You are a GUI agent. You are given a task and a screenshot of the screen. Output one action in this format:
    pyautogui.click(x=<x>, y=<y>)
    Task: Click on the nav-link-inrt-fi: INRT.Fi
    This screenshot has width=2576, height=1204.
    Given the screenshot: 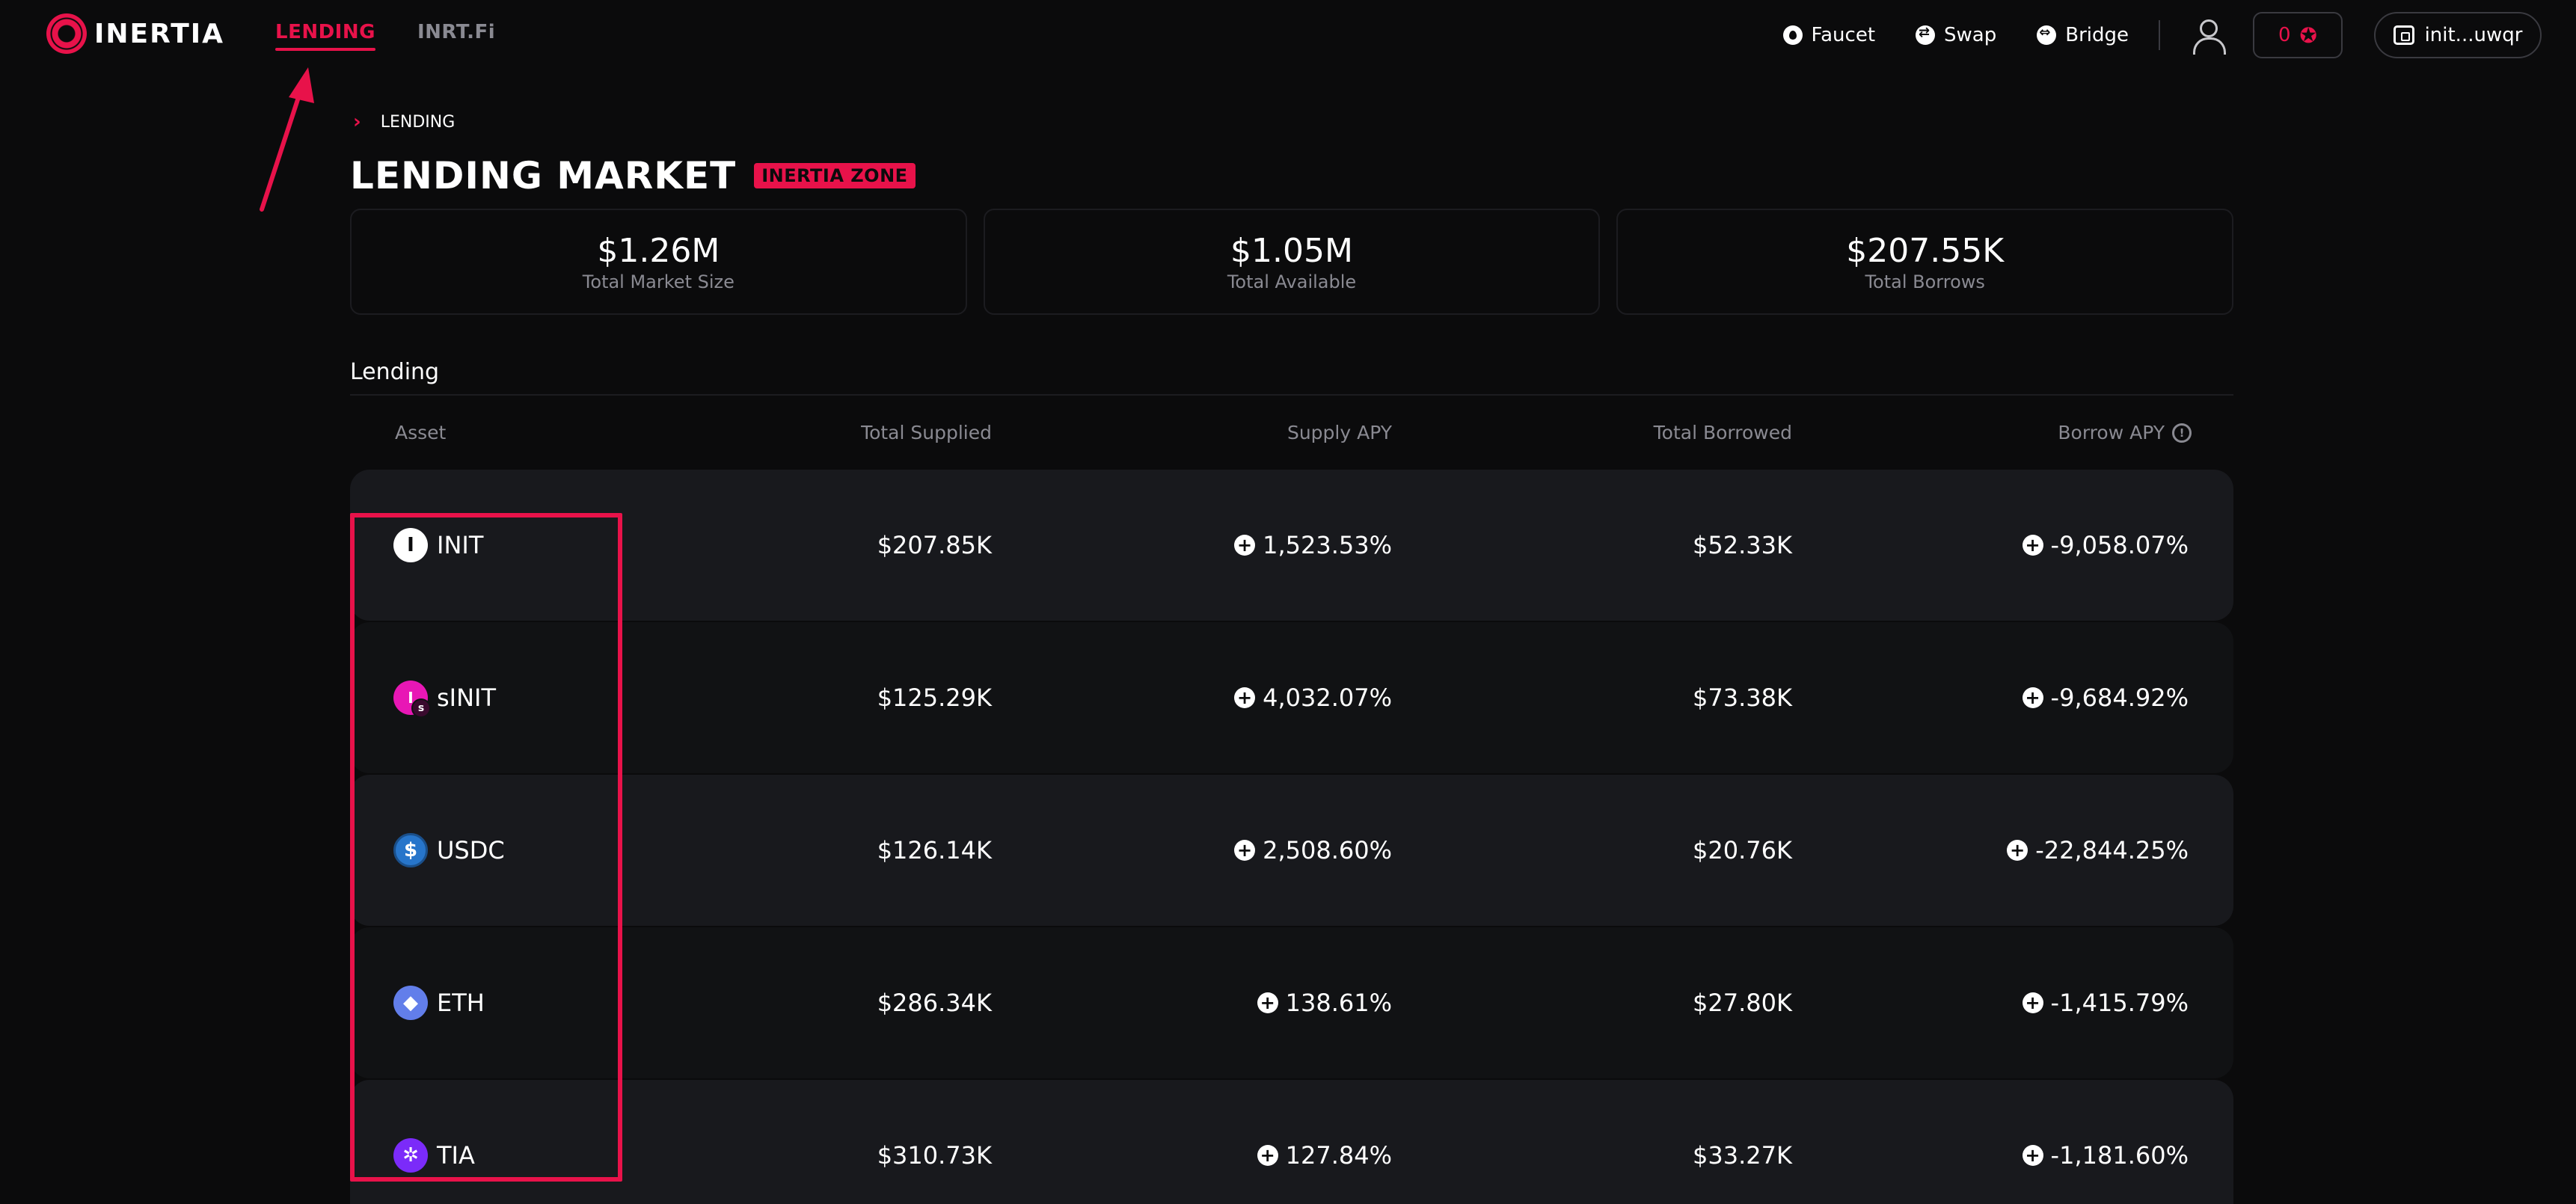 What is the action you would take?
    pyautogui.click(x=456, y=32)
    